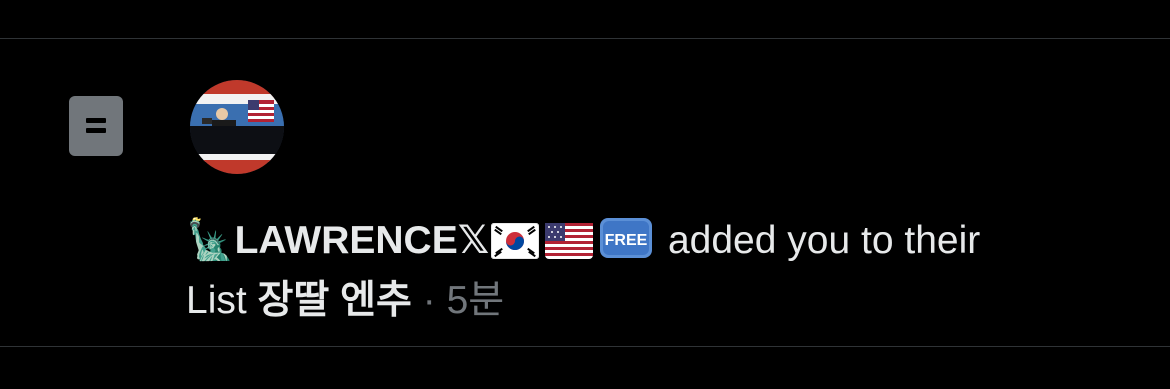  Describe the element at coordinates (335, 300) in the screenshot. I see `list-name: 장딸 엔추` at that location.